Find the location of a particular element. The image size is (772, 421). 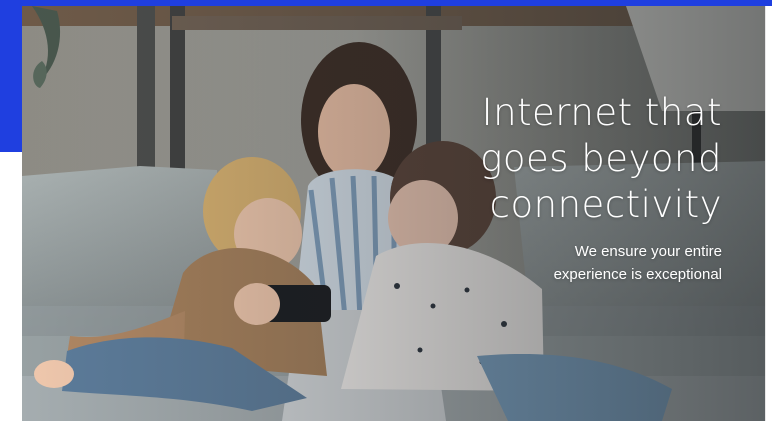

hero-subtitle-line-2: experience is exceptional is located at coordinates (637, 274).